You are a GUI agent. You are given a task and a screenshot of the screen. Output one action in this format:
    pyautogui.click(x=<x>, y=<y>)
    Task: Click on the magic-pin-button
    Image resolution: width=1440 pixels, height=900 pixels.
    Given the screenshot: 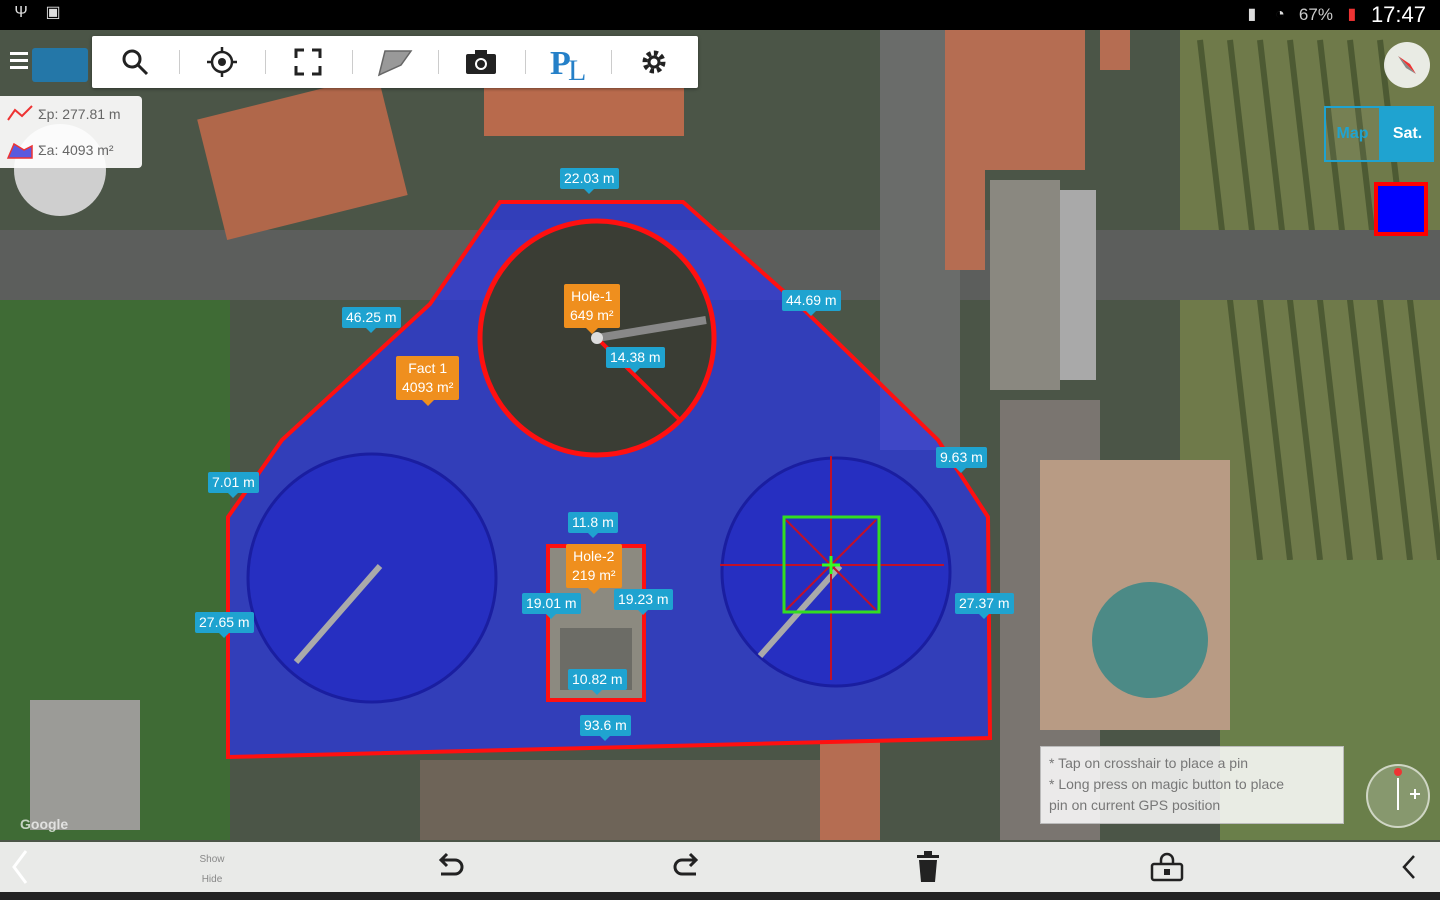 What is the action you would take?
    pyautogui.click(x=1398, y=796)
    